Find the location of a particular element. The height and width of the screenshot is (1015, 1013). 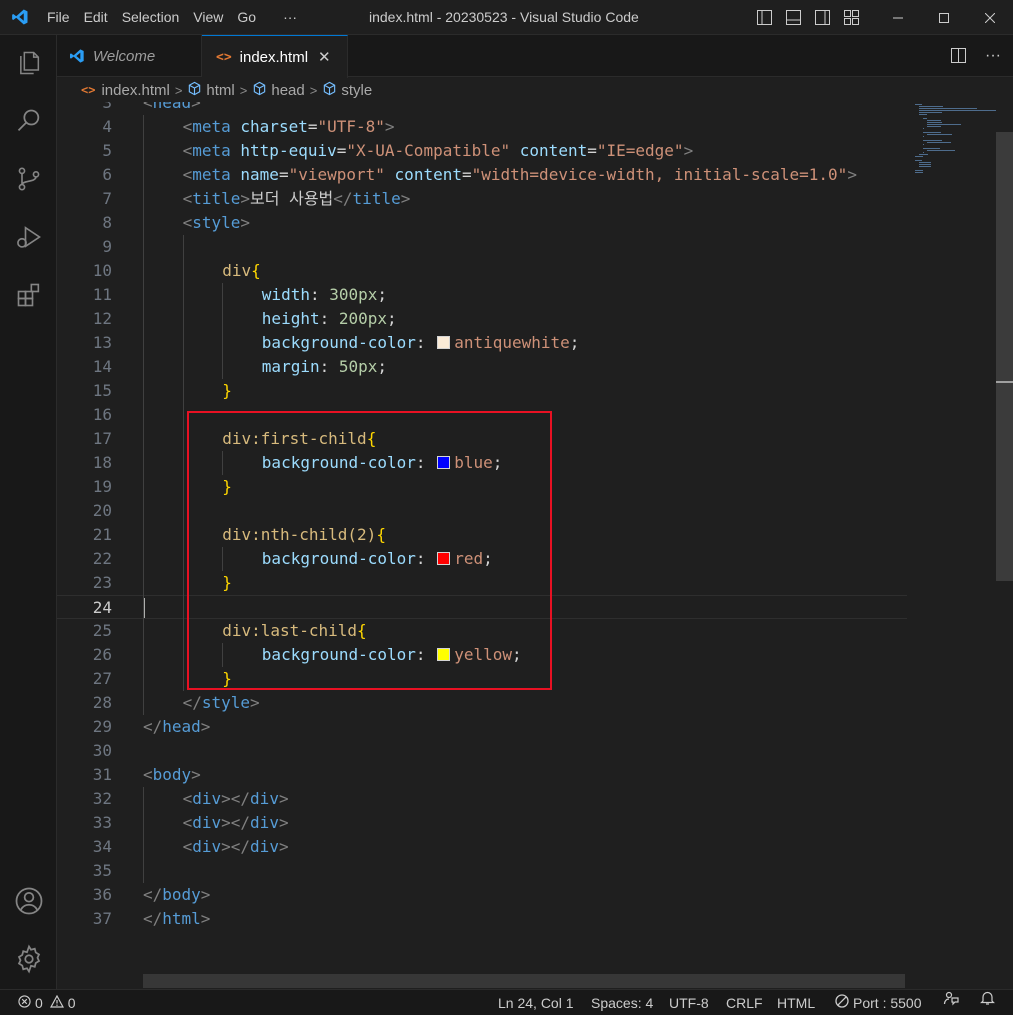

code-line: 32 <div></div> is located at coordinates (482, 799).